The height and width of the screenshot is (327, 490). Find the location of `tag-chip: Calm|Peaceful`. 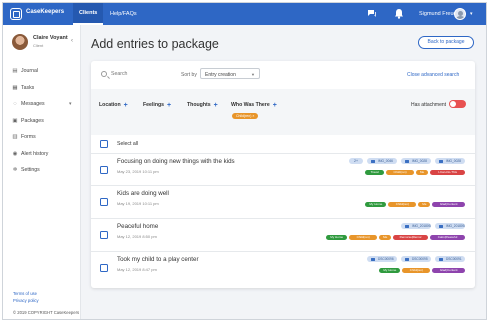

tag-chip: Calm|Peaceful is located at coordinates (447, 237).